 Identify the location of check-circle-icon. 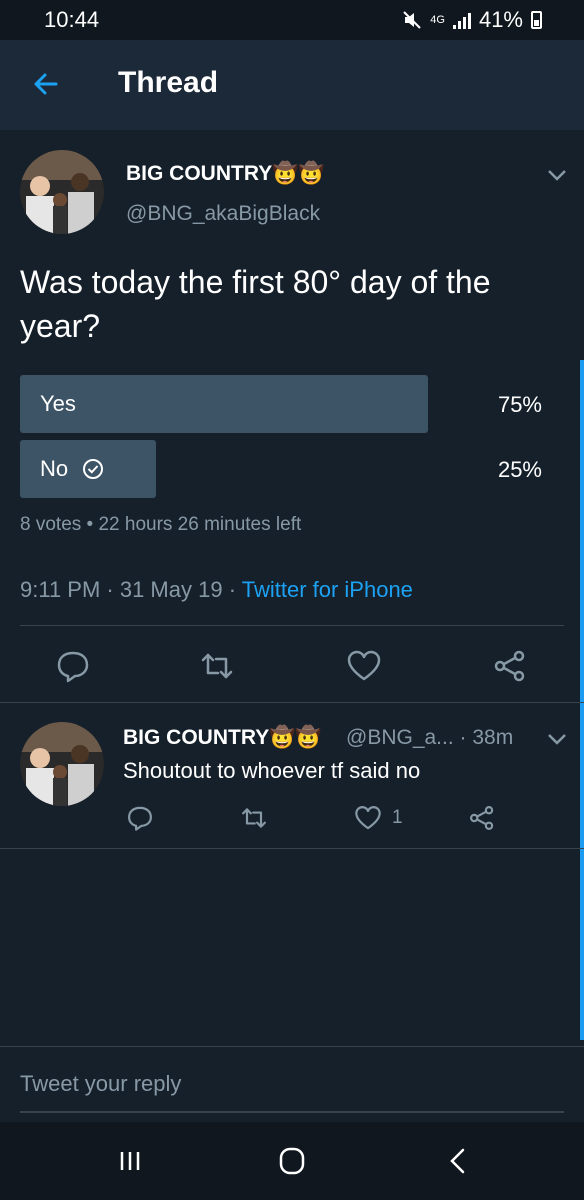
(93, 469).